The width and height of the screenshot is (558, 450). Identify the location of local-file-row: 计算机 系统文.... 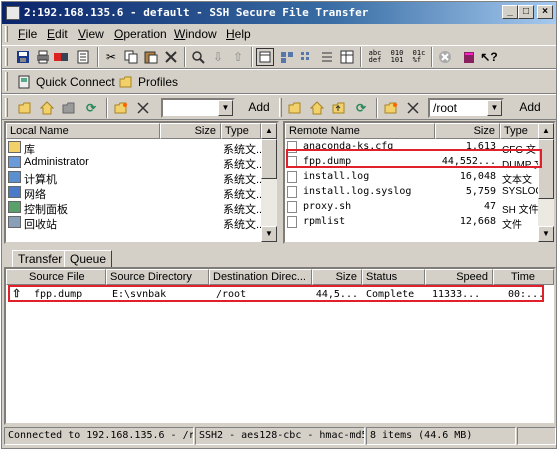
(133, 178).